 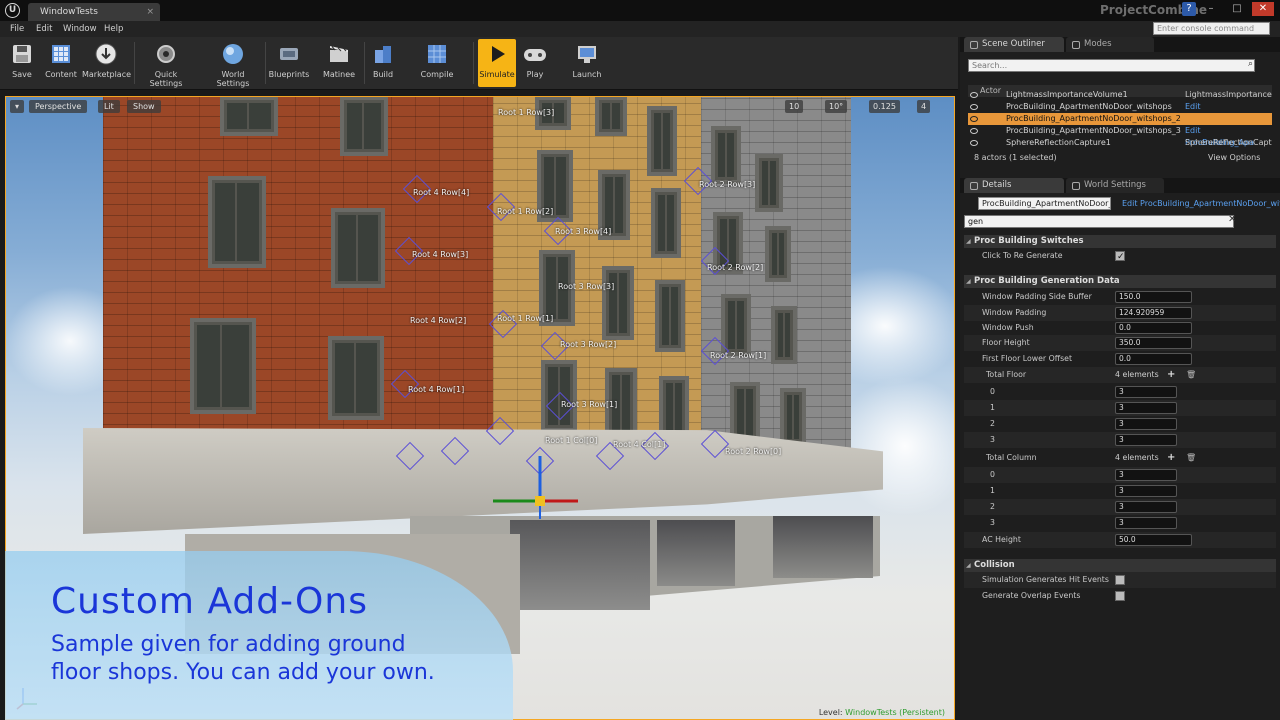 What do you see at coordinates (1076, 186) in the screenshot?
I see `globe-icon` at bounding box center [1076, 186].